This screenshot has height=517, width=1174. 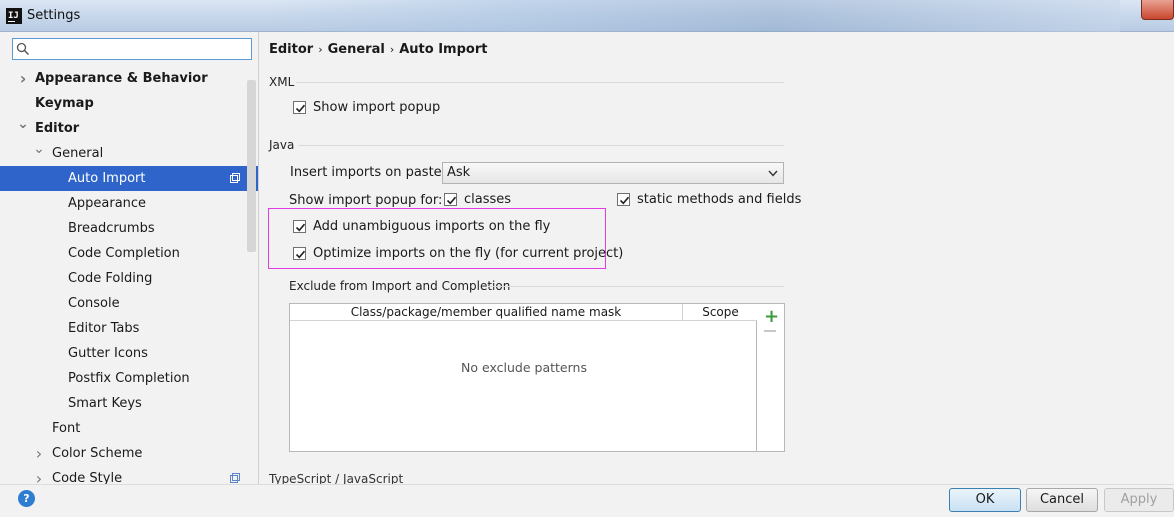 I want to click on sidebar-item-appearance-behavior: › Appearance & Behavior, so click(x=129, y=78).